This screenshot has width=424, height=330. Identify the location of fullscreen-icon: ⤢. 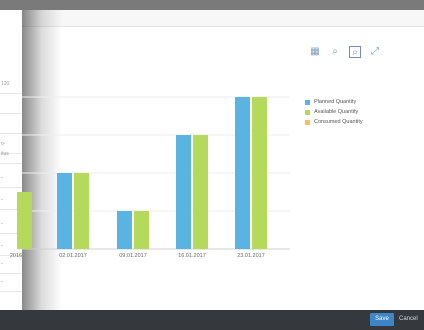
(375, 52).